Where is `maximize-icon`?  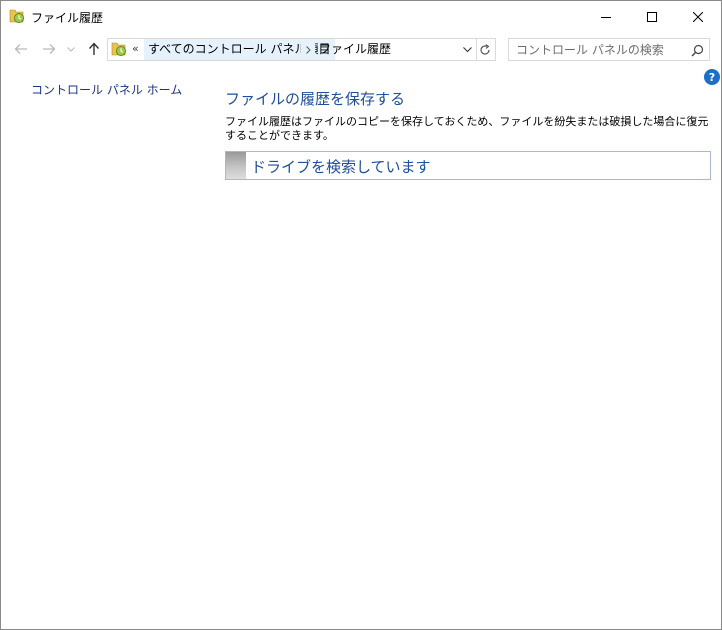 maximize-icon is located at coordinates (652, 16).